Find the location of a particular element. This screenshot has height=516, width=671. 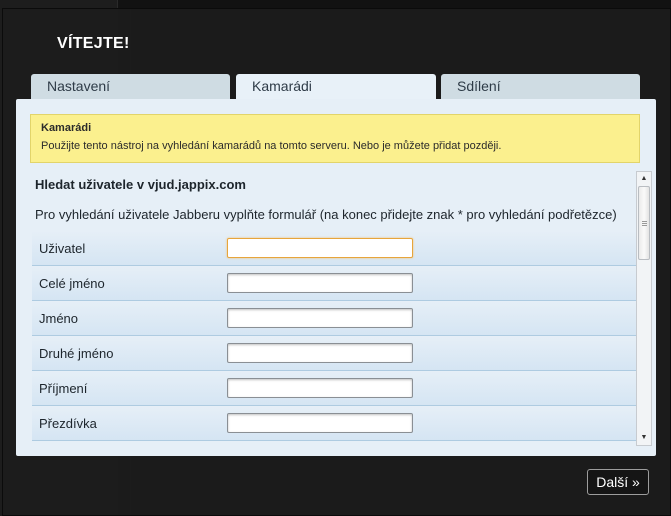

cele-jmeno-input is located at coordinates (320, 283).